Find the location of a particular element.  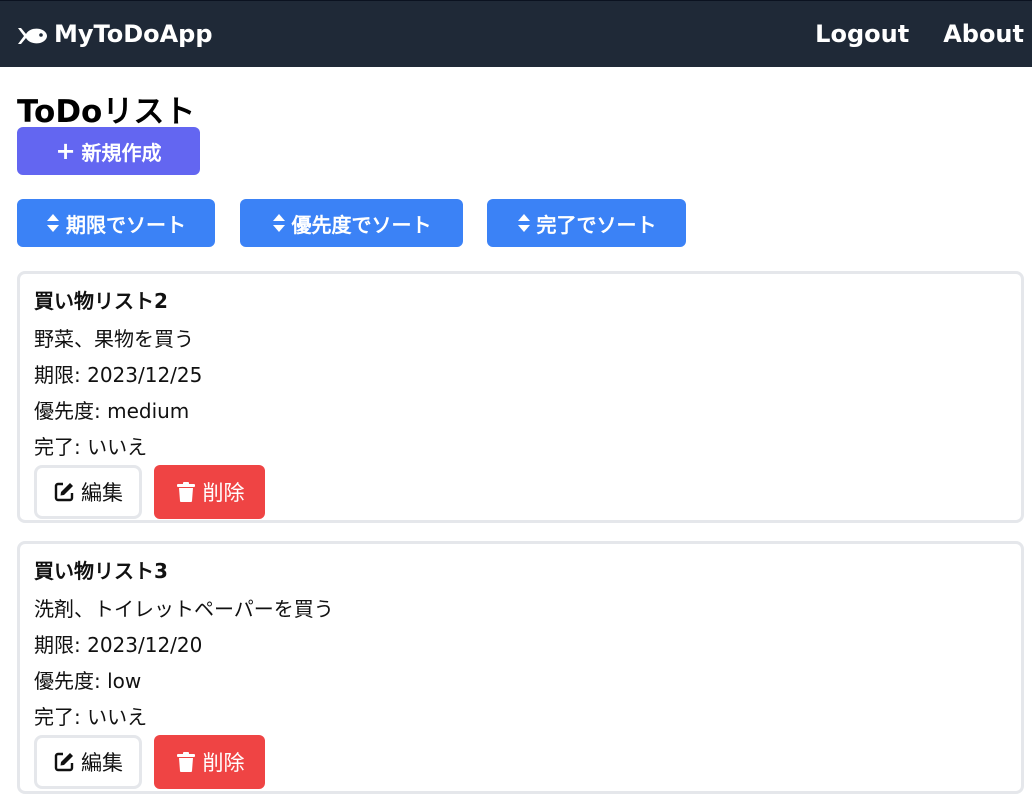

todo-title: 買い物リスト2 is located at coordinates (101, 301).